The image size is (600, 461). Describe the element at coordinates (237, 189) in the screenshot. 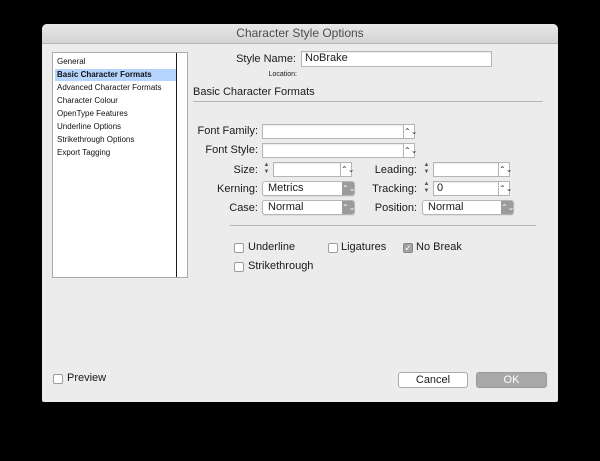

I see `kerning-label: Kerning:` at that location.